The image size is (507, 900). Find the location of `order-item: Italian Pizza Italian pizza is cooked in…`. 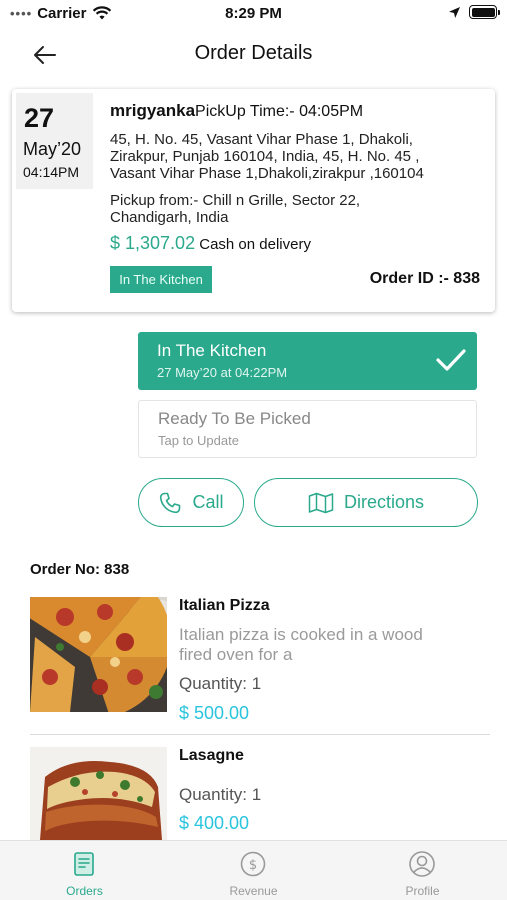

order-item: Italian Pizza Italian pizza is cooked in… is located at coordinates (260, 662).